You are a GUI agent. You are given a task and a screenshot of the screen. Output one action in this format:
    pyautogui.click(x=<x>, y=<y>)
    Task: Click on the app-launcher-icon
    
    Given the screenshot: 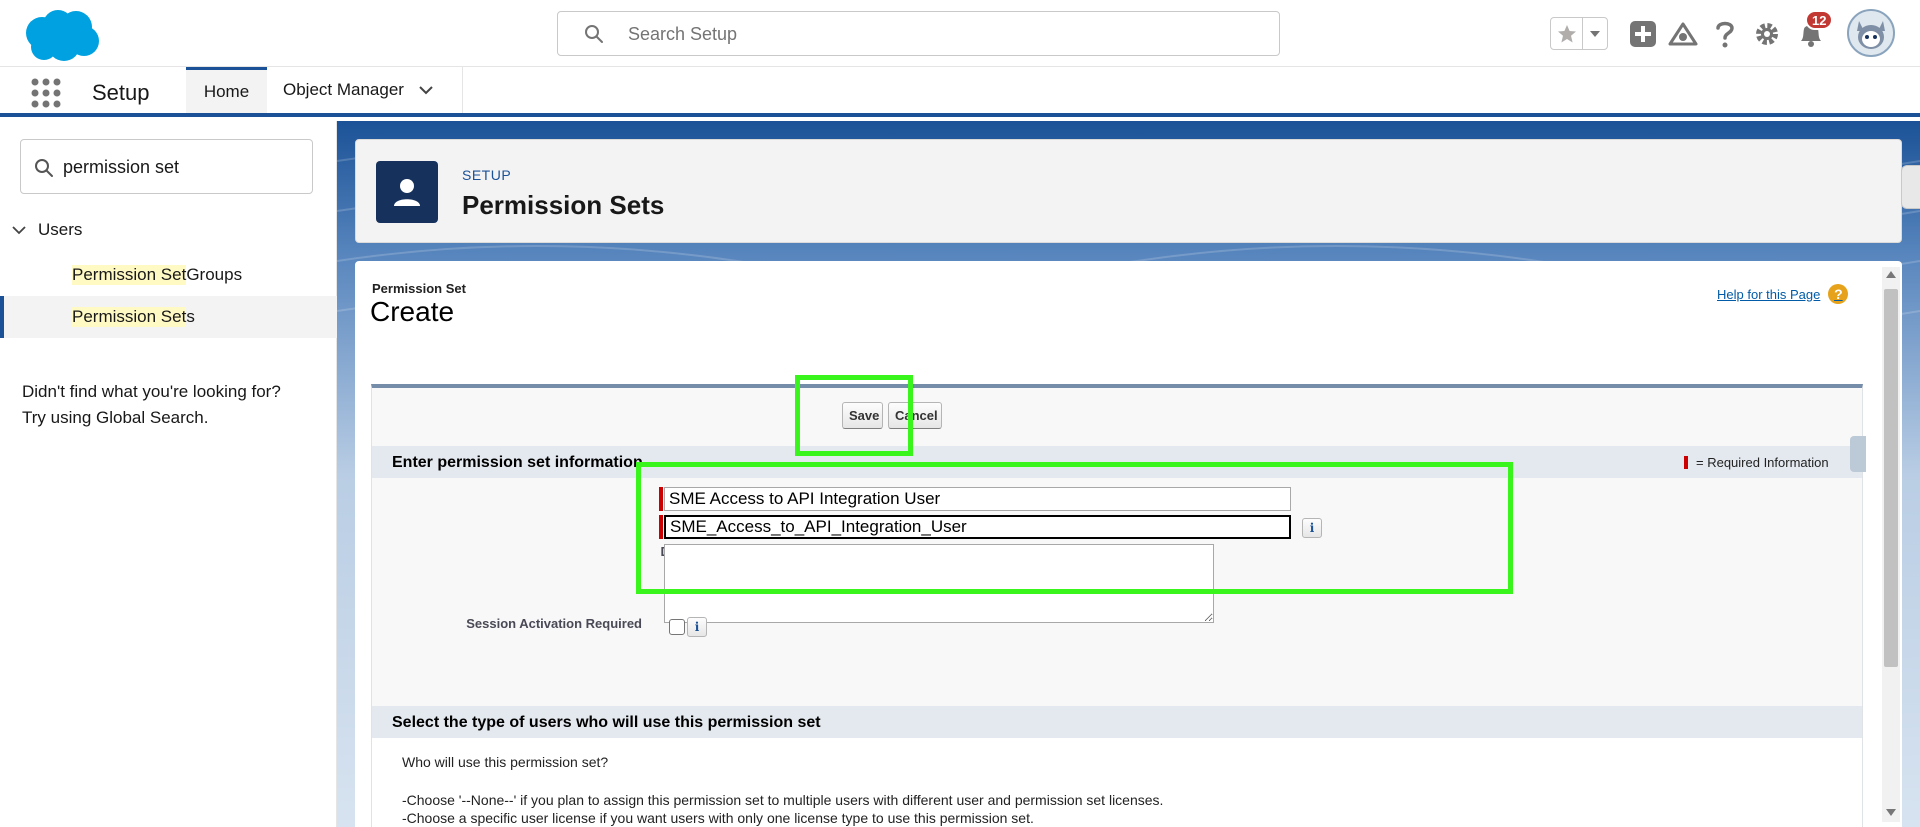 What is the action you would take?
    pyautogui.click(x=46, y=93)
    